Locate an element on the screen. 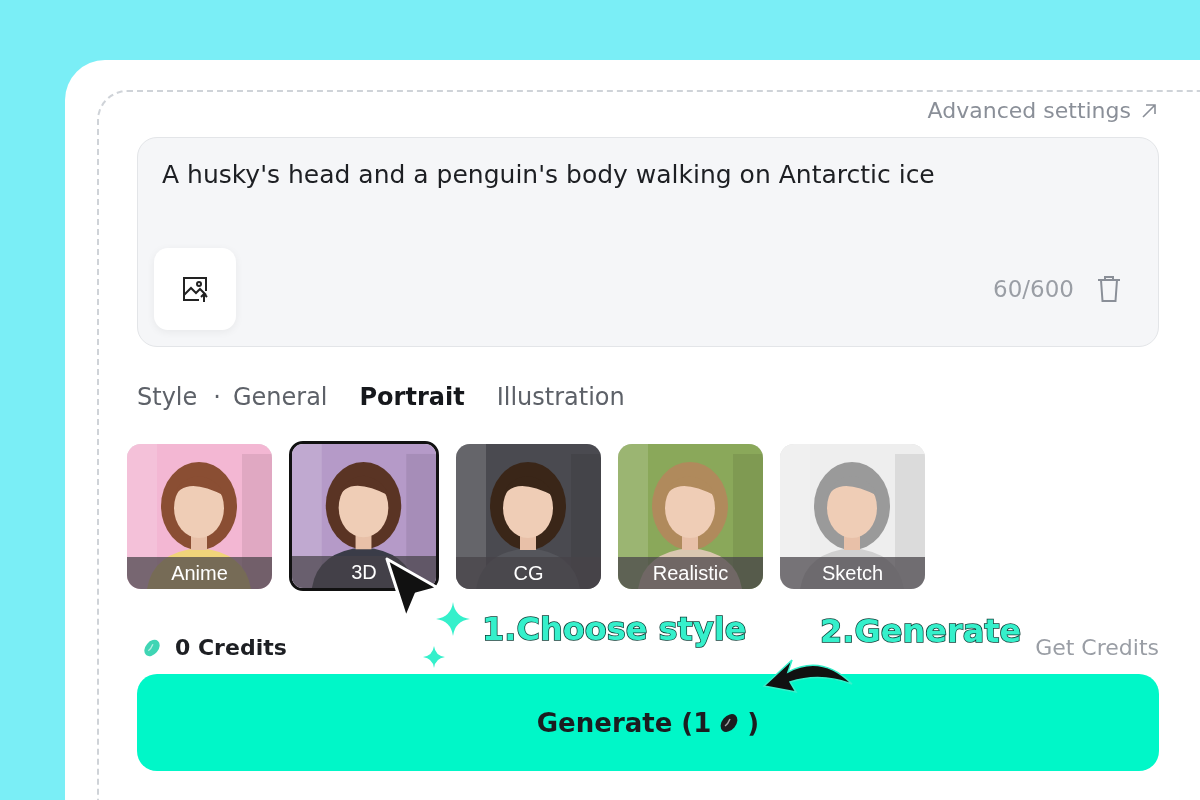 The width and height of the screenshot is (1200, 800). style-thumbnail: Anime is located at coordinates (199, 516).